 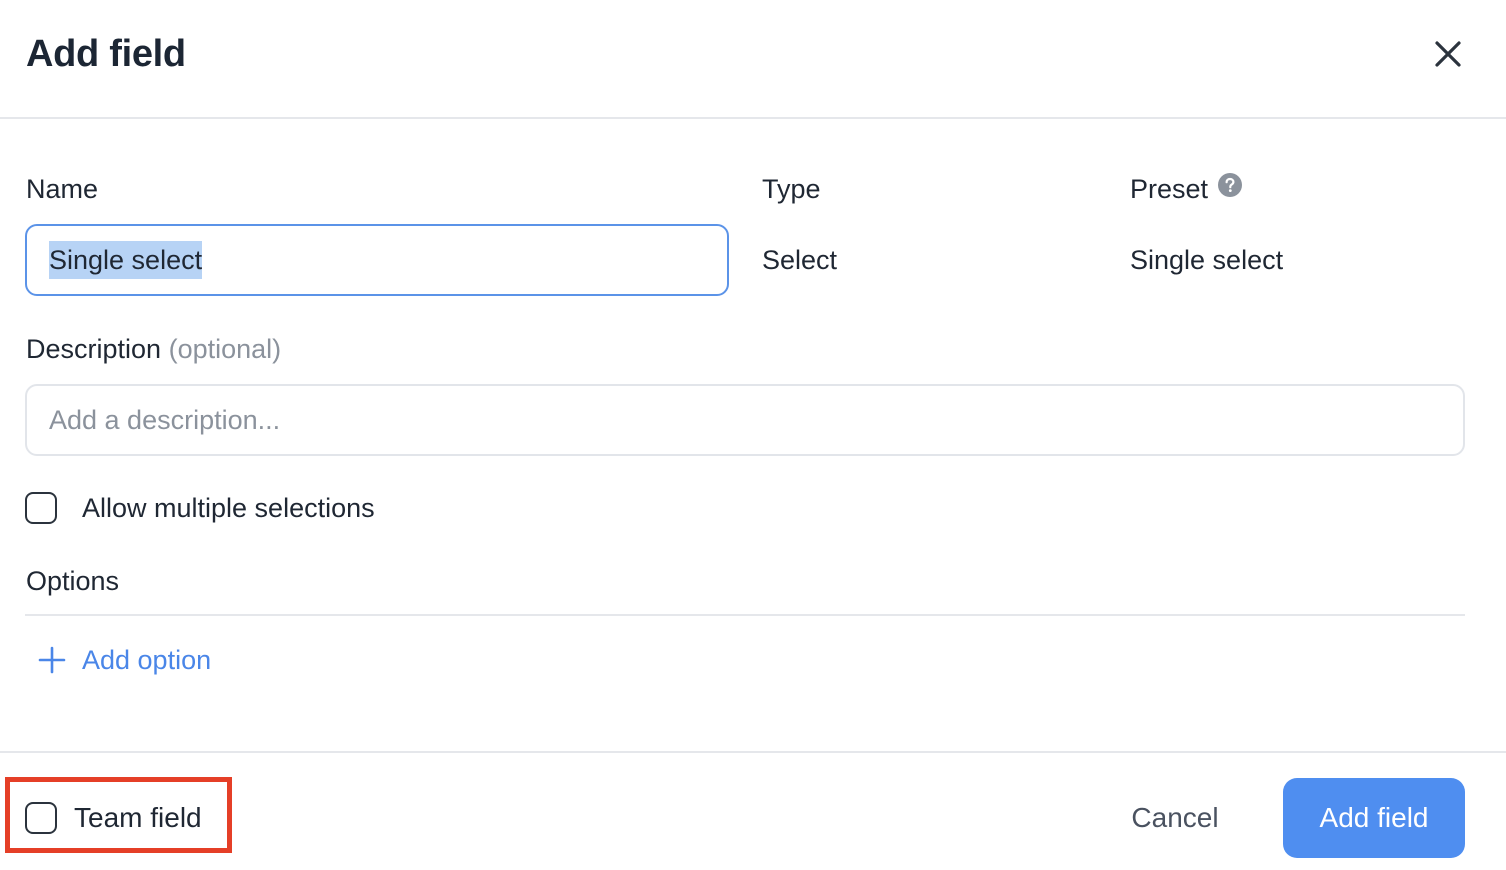 What do you see at coordinates (1207, 260) in the screenshot?
I see `preset-value: Single select` at bounding box center [1207, 260].